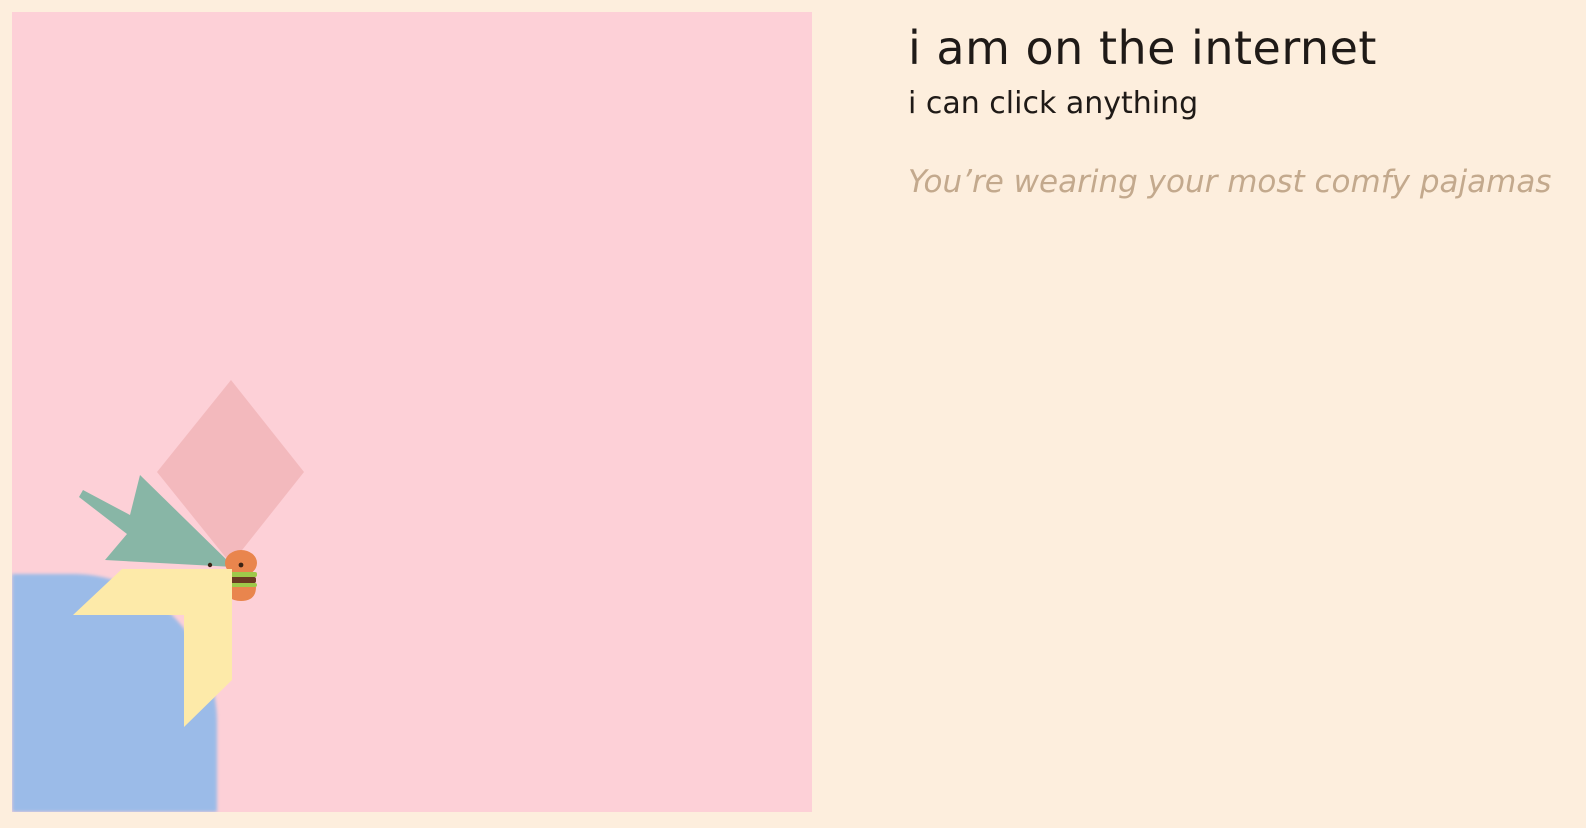 The width and height of the screenshot is (1586, 828). Describe the element at coordinates (158, 596) in the screenshot. I see `canvas-svg` at that location.